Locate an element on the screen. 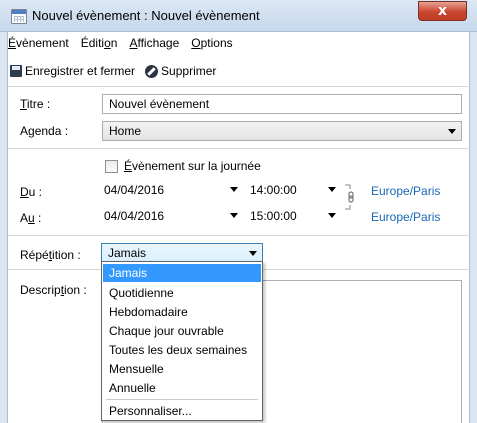 The height and width of the screenshot is (423, 477). title-label: Titre : is located at coordinates (35, 104).